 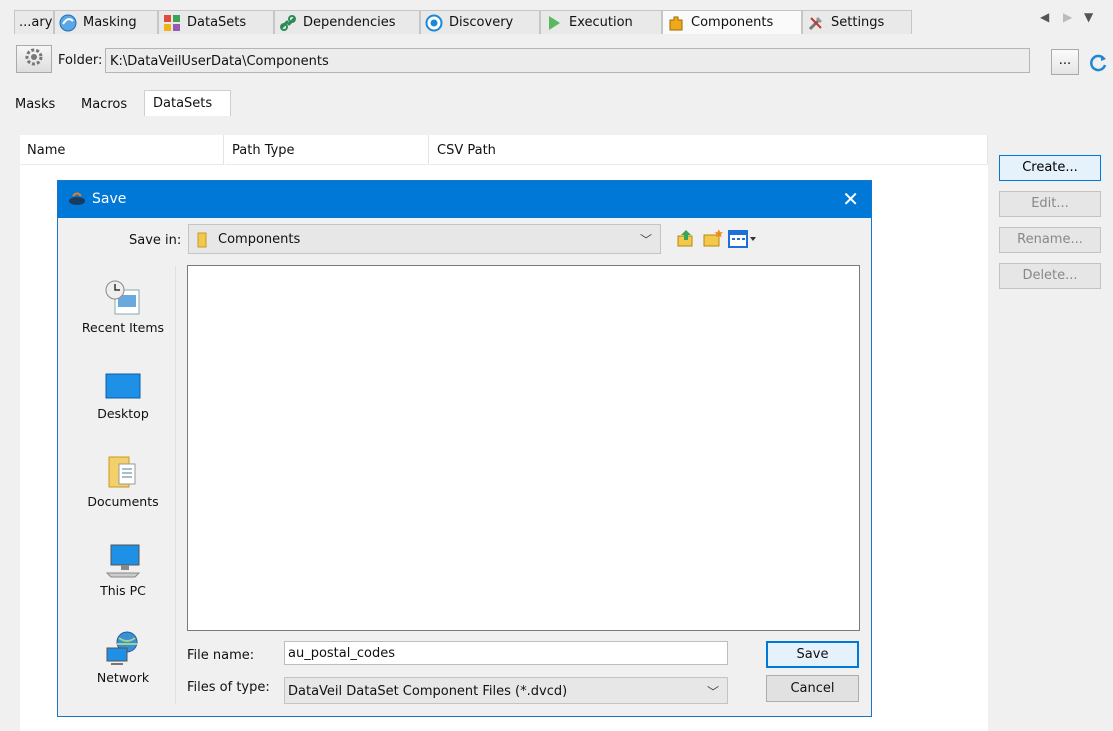 What do you see at coordinates (123, 327) in the screenshot?
I see `place-recent-items-label: Recent Items` at bounding box center [123, 327].